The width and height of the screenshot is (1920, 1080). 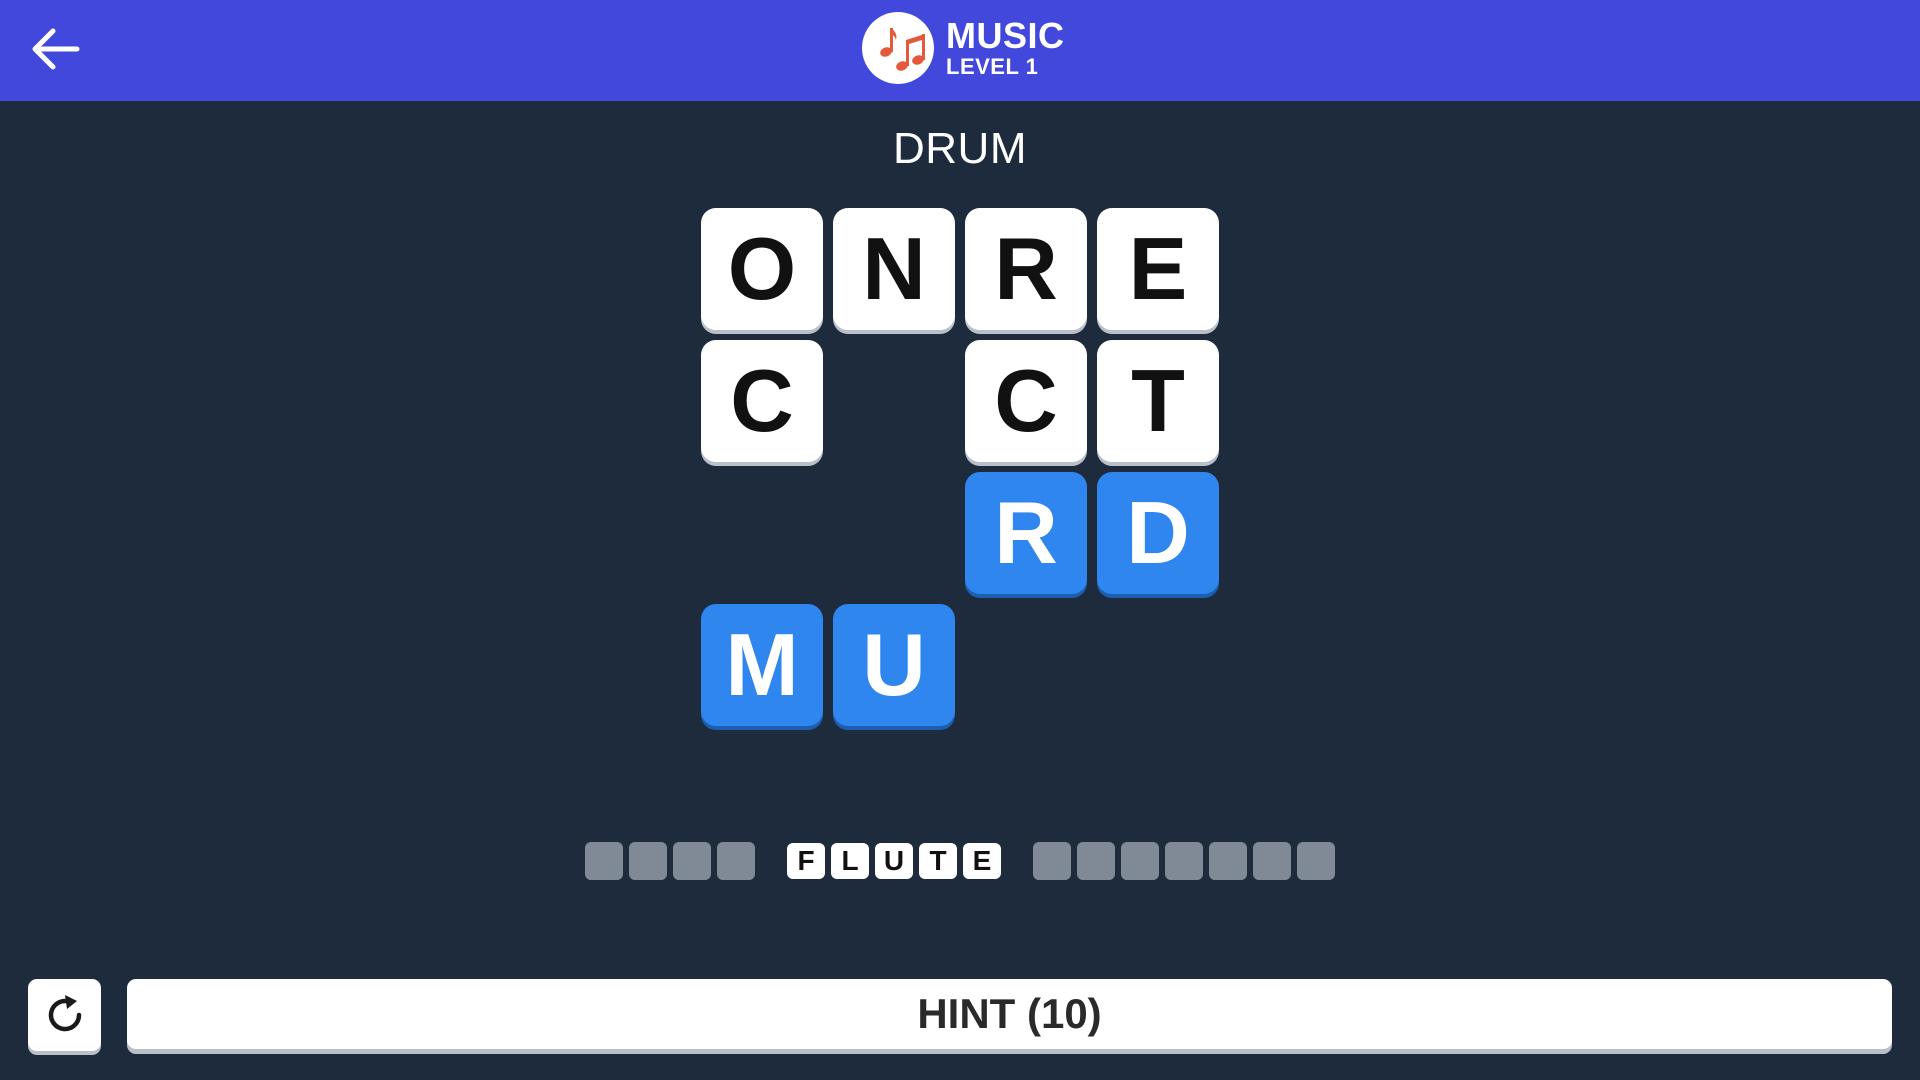 What do you see at coordinates (1158, 401) in the screenshot?
I see `letter-tile: T` at bounding box center [1158, 401].